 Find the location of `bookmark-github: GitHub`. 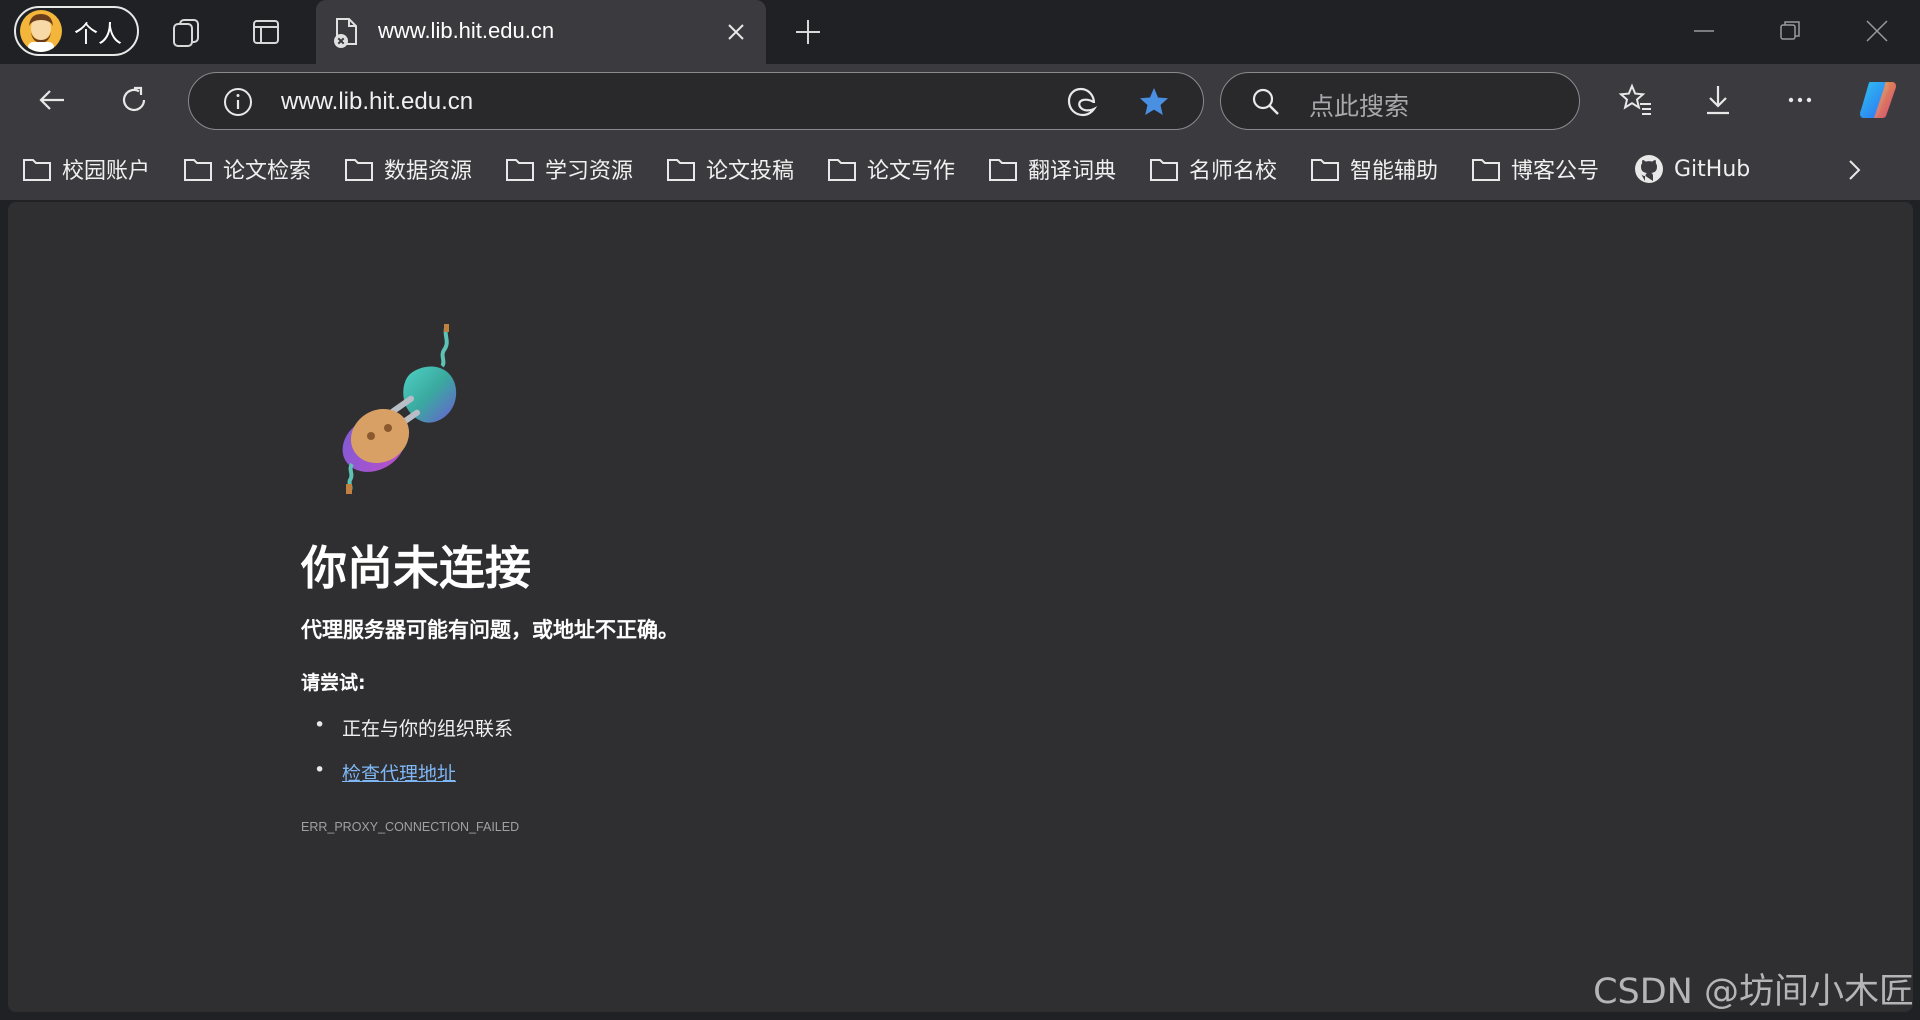

bookmark-github: GitHub is located at coordinates (1692, 169).